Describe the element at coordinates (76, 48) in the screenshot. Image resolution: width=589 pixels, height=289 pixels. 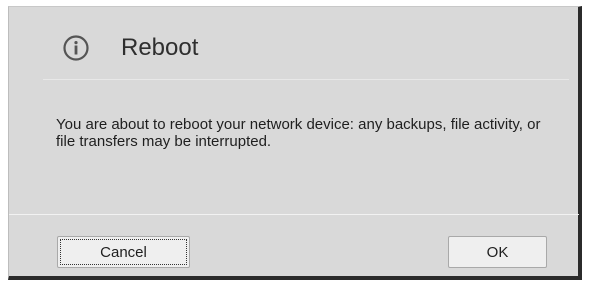
I see `info-icon` at that location.